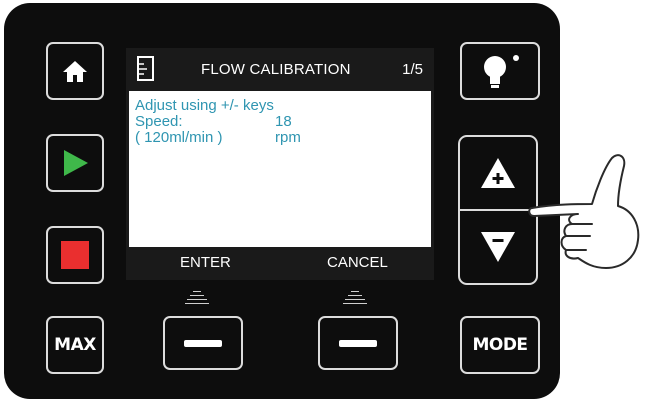 This screenshot has width=646, height=401. Describe the element at coordinates (357, 262) in the screenshot. I see `softkey-cancel-label: CANCEL` at that location.